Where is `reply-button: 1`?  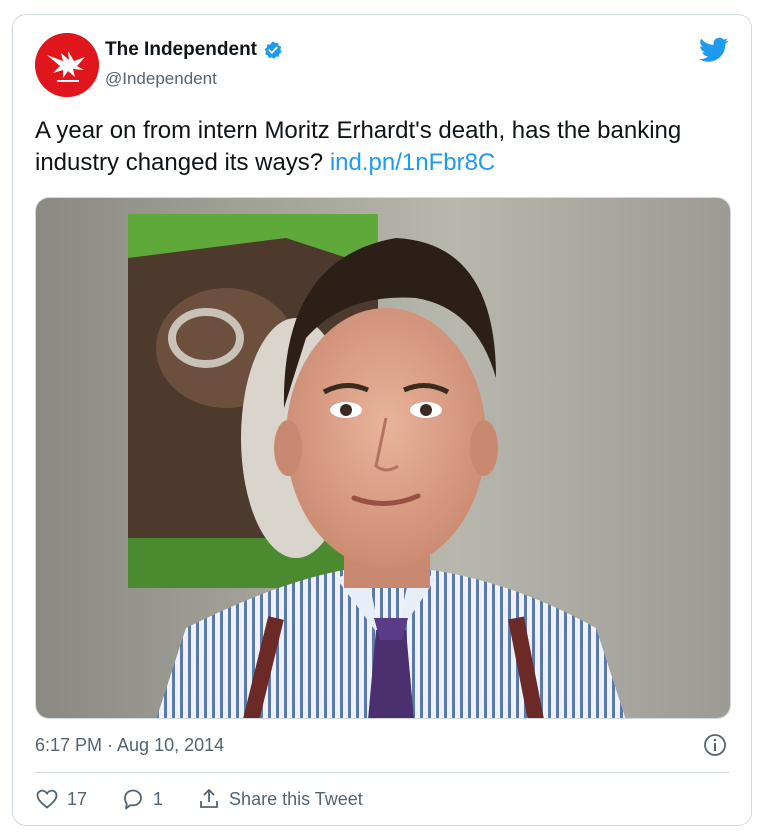 reply-button: 1 is located at coordinates (142, 799).